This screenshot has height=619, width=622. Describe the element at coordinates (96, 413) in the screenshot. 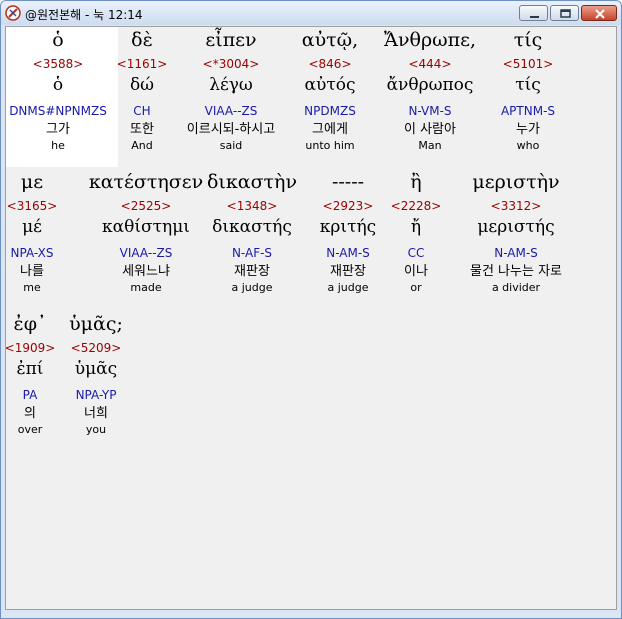

I see `korean-gloss: 너희` at that location.